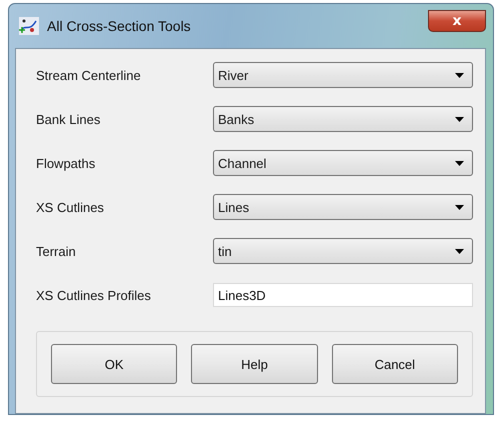  I want to click on dropdown: River, so click(343, 75).